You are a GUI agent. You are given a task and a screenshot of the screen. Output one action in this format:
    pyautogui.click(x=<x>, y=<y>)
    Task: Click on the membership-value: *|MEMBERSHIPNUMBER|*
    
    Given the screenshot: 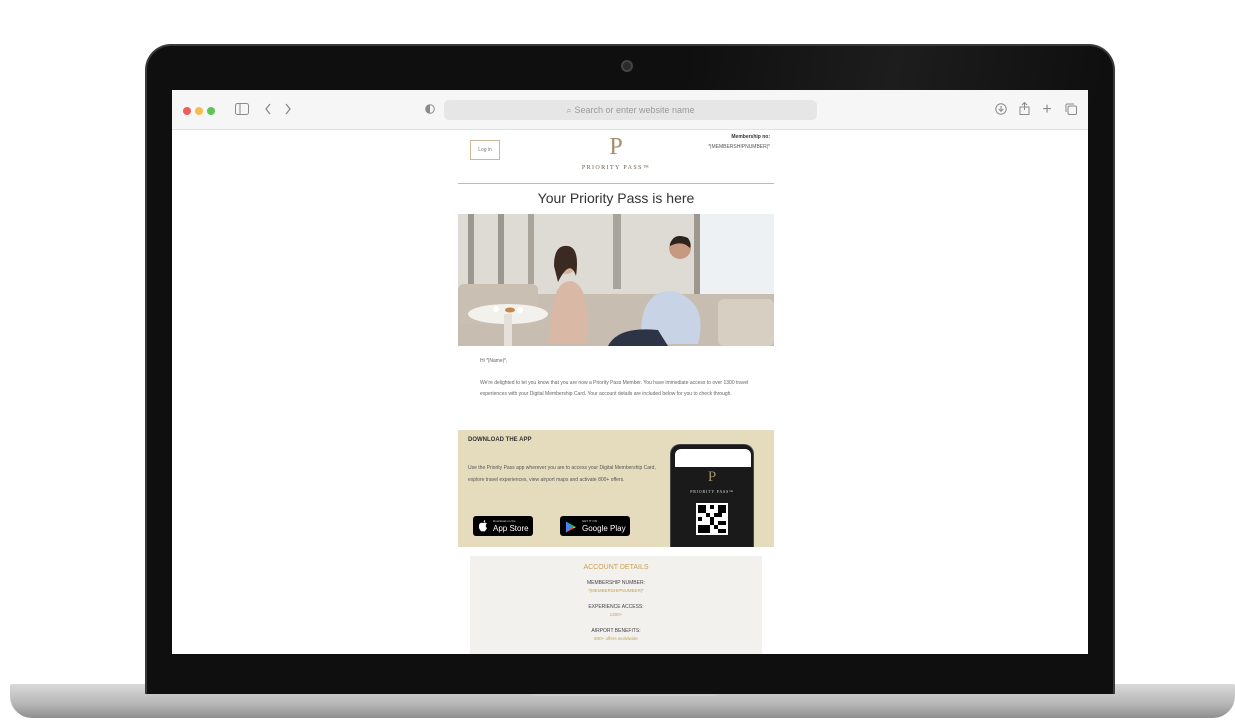 What is the action you would take?
    pyautogui.click(x=739, y=147)
    